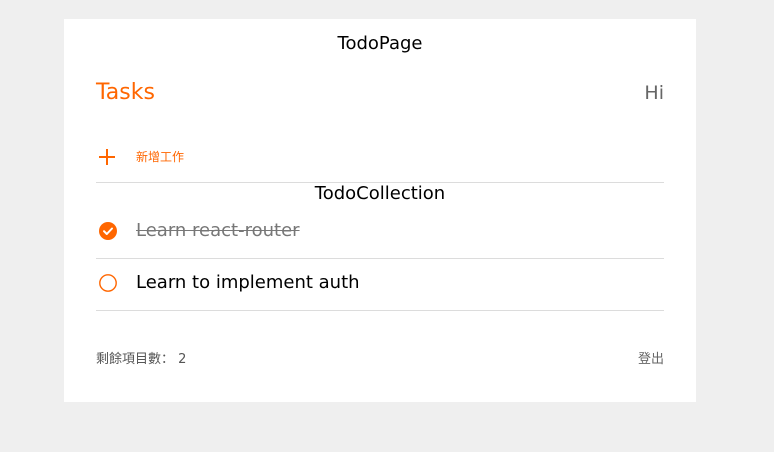 Image resolution: width=774 pixels, height=452 pixels. I want to click on remaining-label: 剩餘項目數：, so click(135, 359).